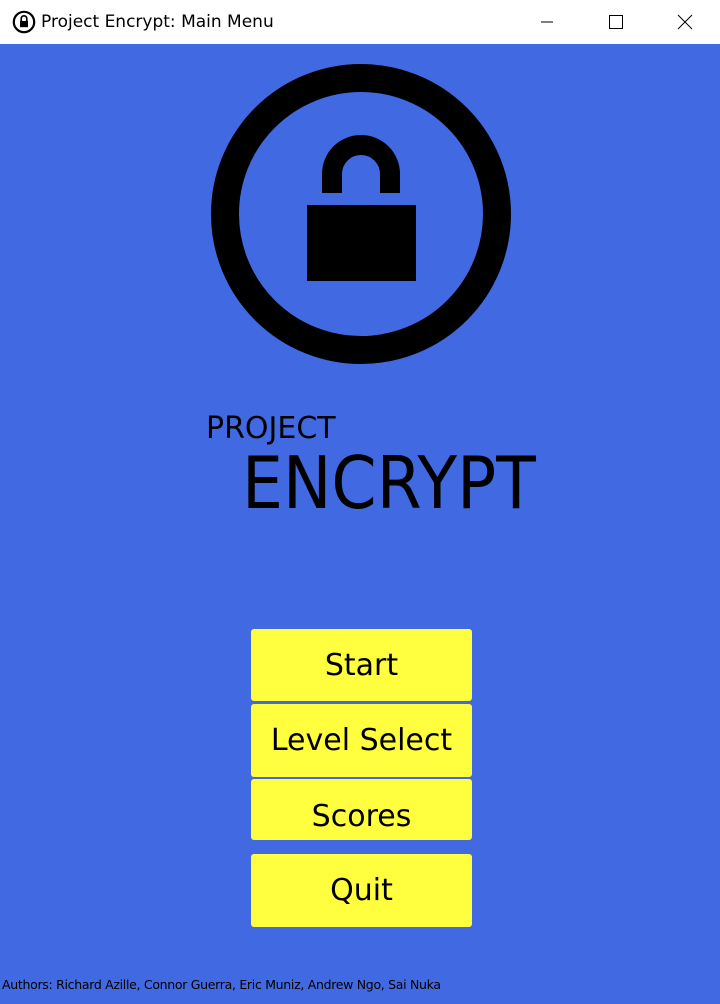 The width and height of the screenshot is (720, 1004). Describe the element at coordinates (360, 22) in the screenshot. I see `title-bar: Project Encrypt: Main Menu` at that location.